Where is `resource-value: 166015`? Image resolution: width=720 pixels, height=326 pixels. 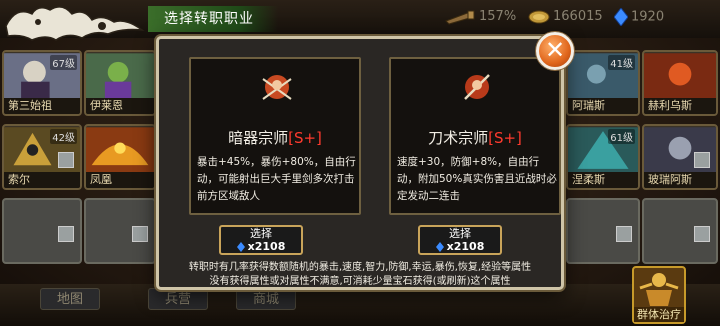 resource-value: 166015 is located at coordinates (578, 16).